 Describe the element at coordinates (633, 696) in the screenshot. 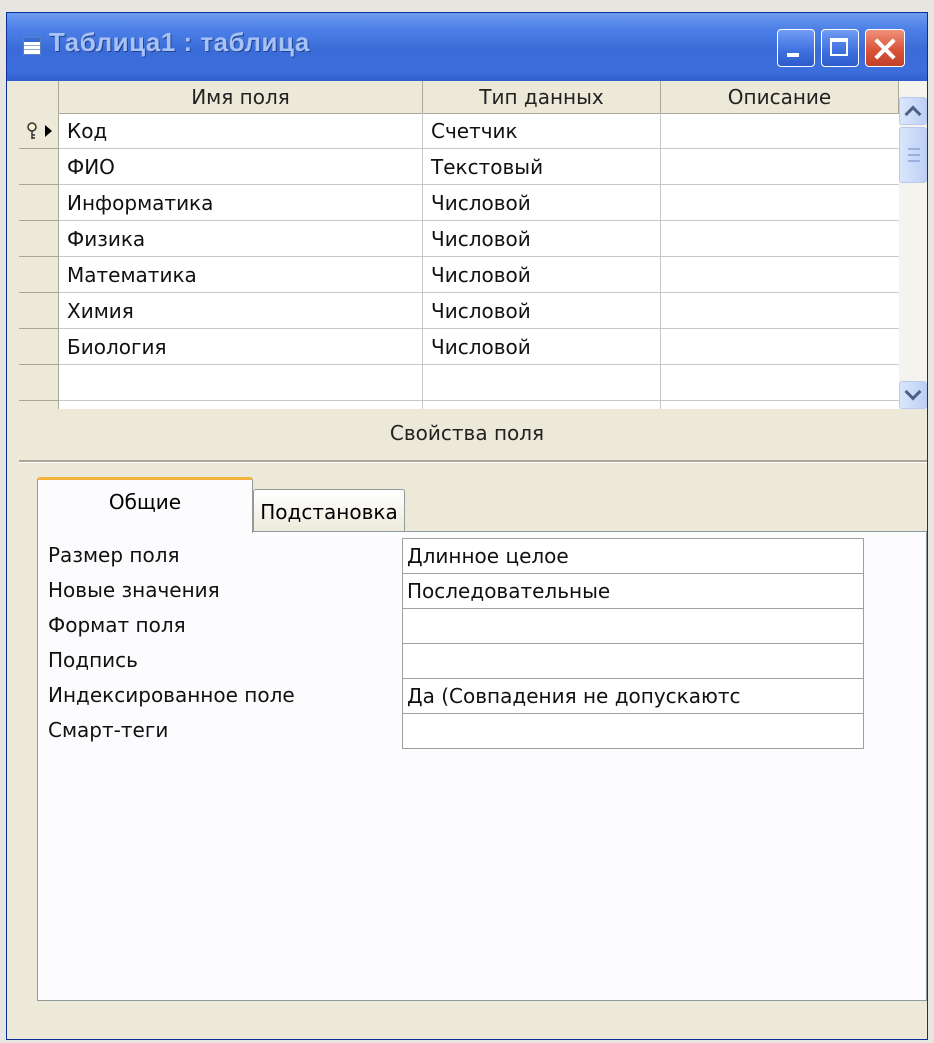

I see `property-value-field: Да (Совпадения не допускаютс` at that location.